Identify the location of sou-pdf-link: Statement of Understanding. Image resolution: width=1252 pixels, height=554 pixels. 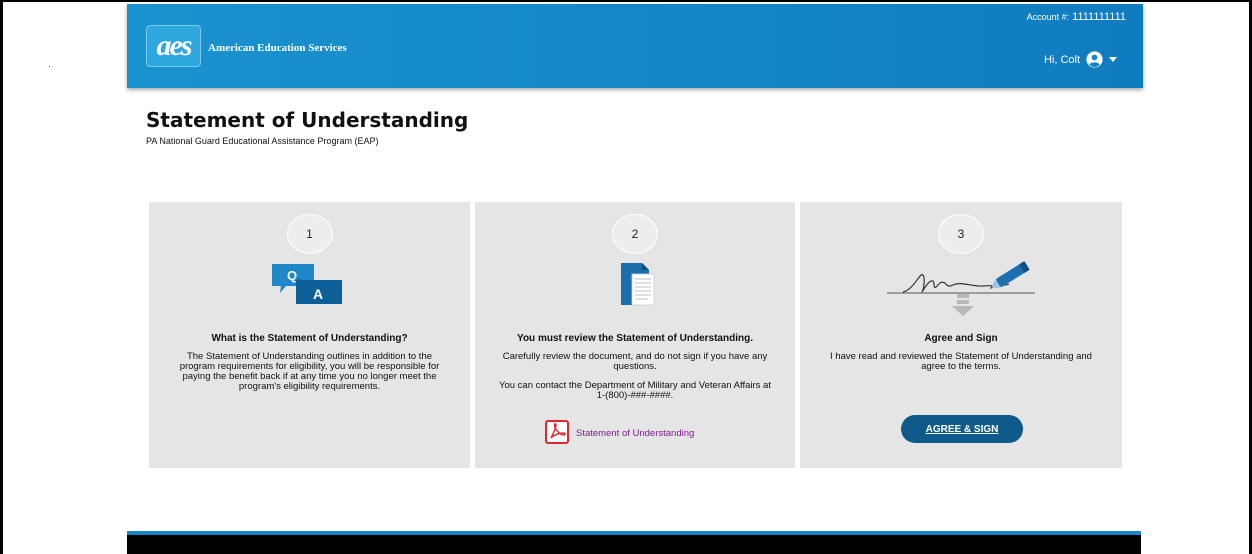
(619, 433).